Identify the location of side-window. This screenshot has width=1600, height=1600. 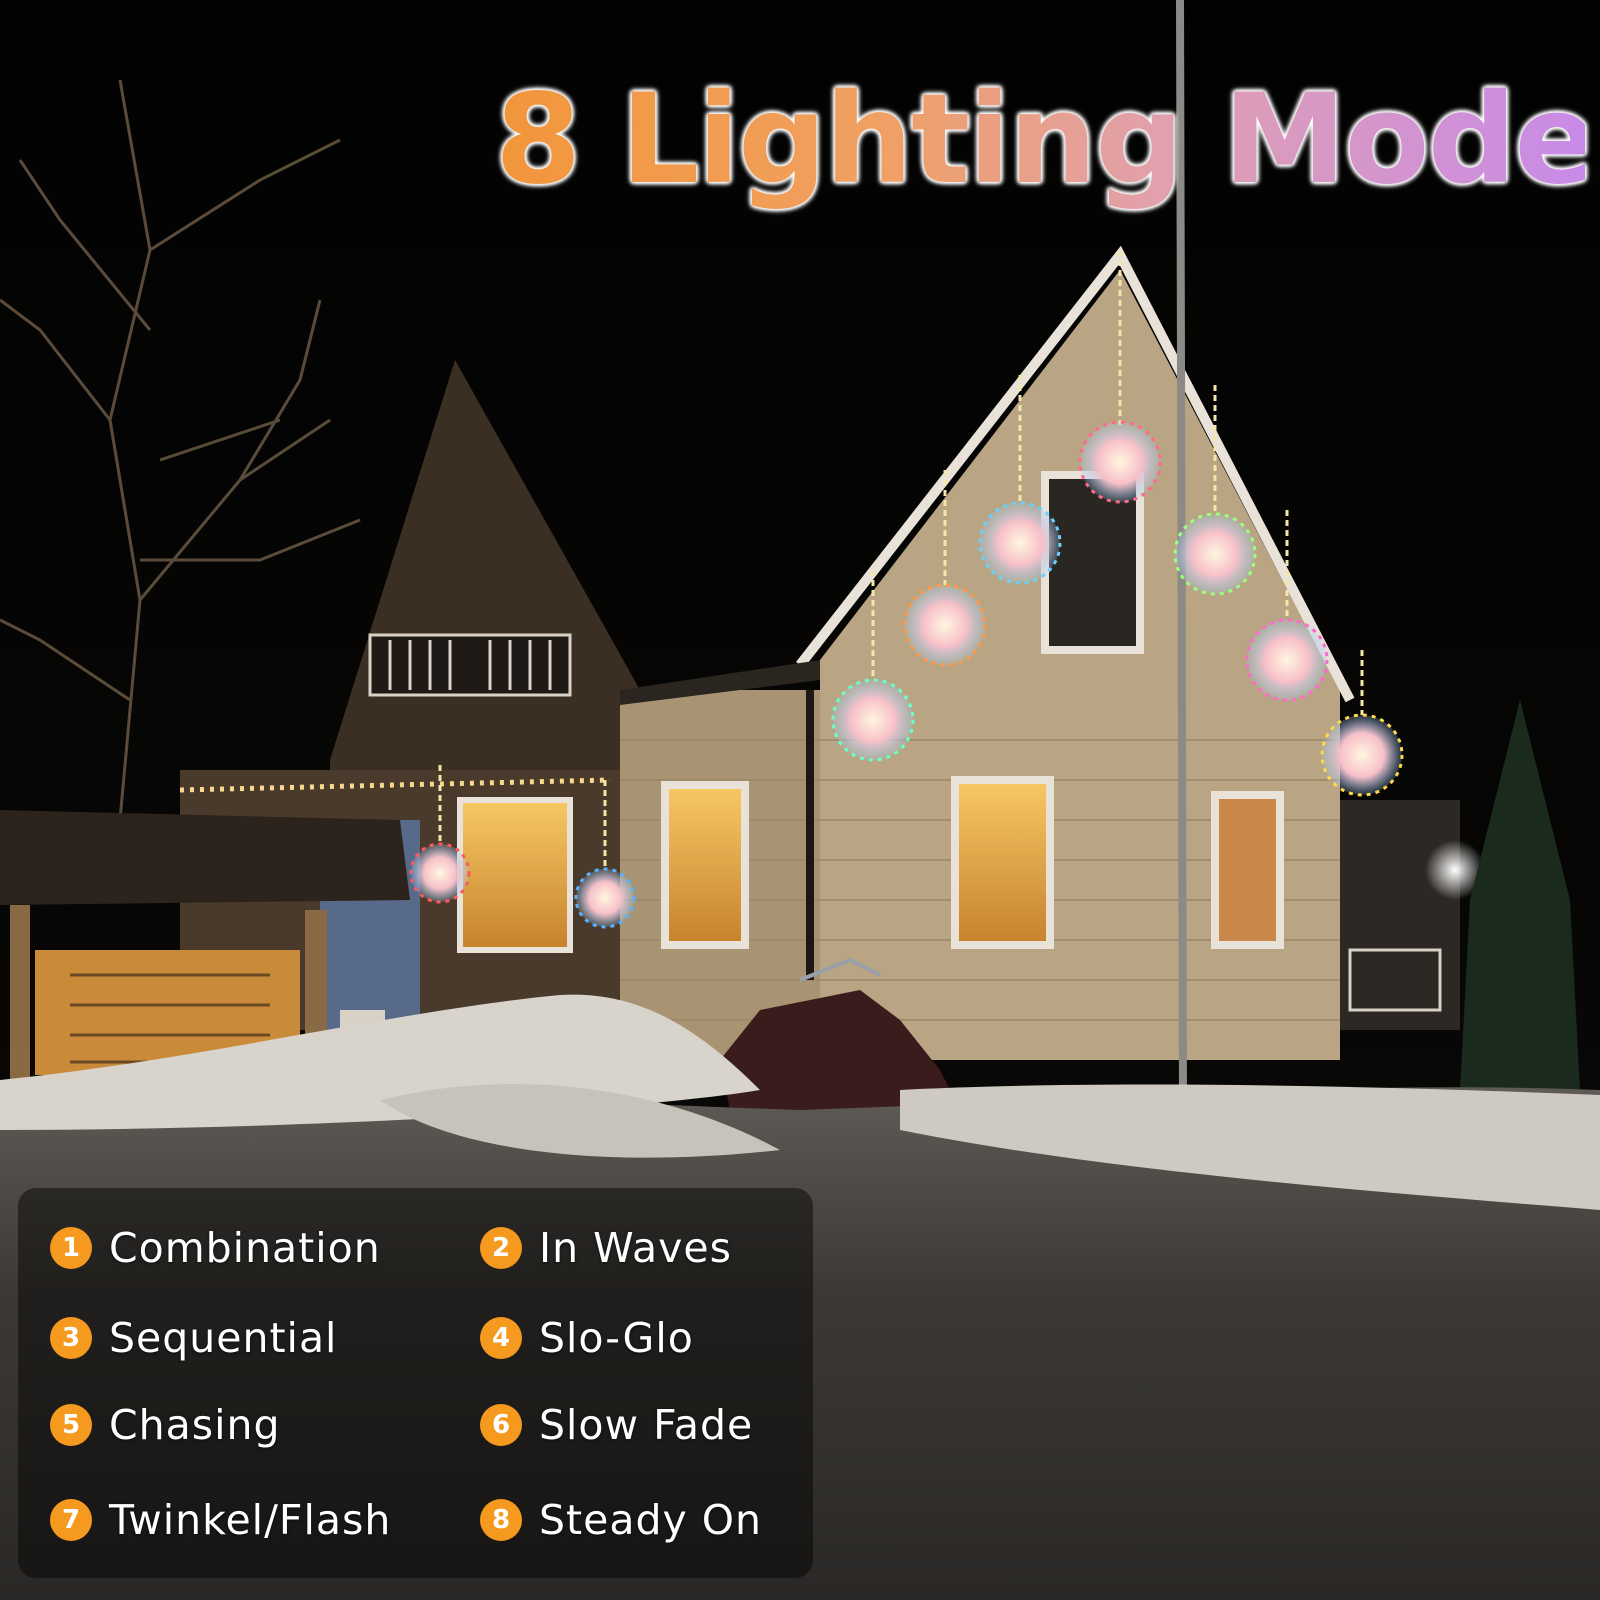
(705, 865).